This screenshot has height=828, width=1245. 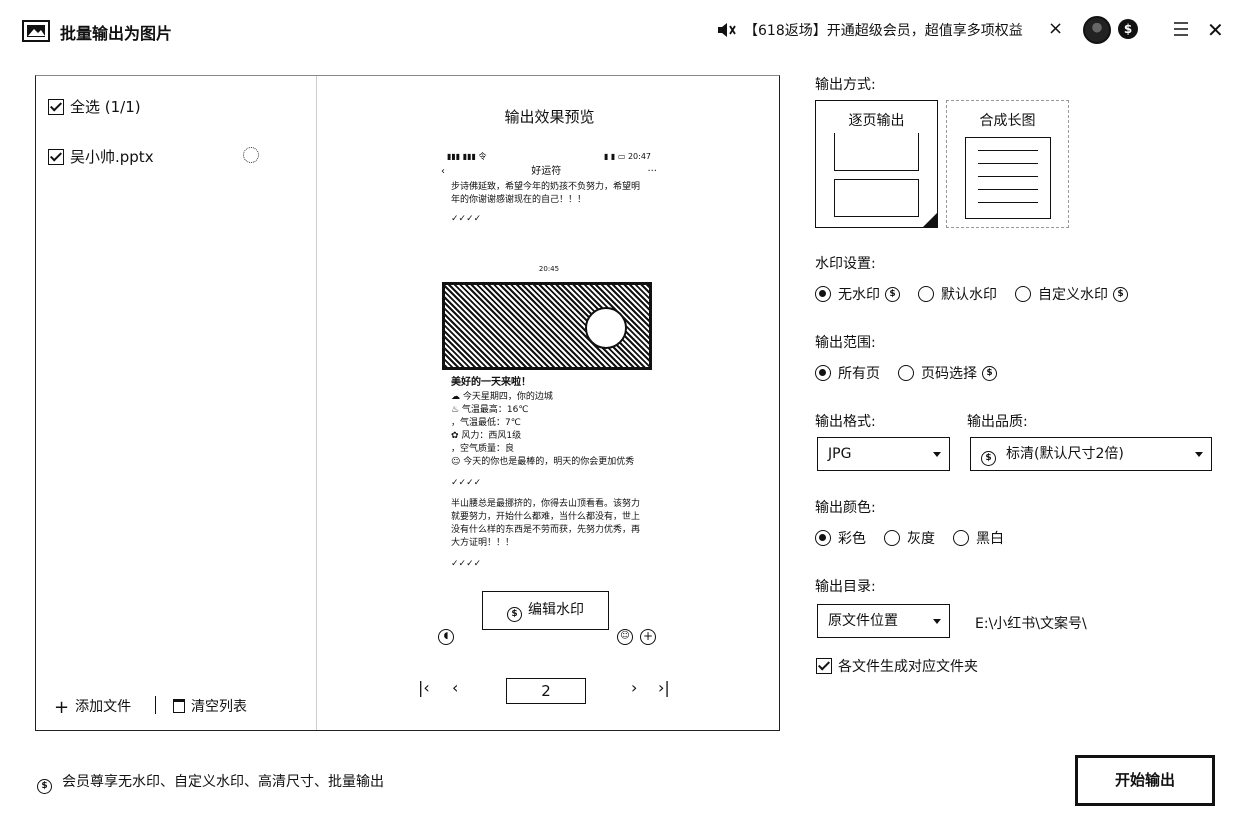 I want to click on preview-paragraph: 步诗佛延致，希望今年的奶孩不负努力，希望明年的你谢谢感谢现在的自己！！！, so click(x=546, y=194).